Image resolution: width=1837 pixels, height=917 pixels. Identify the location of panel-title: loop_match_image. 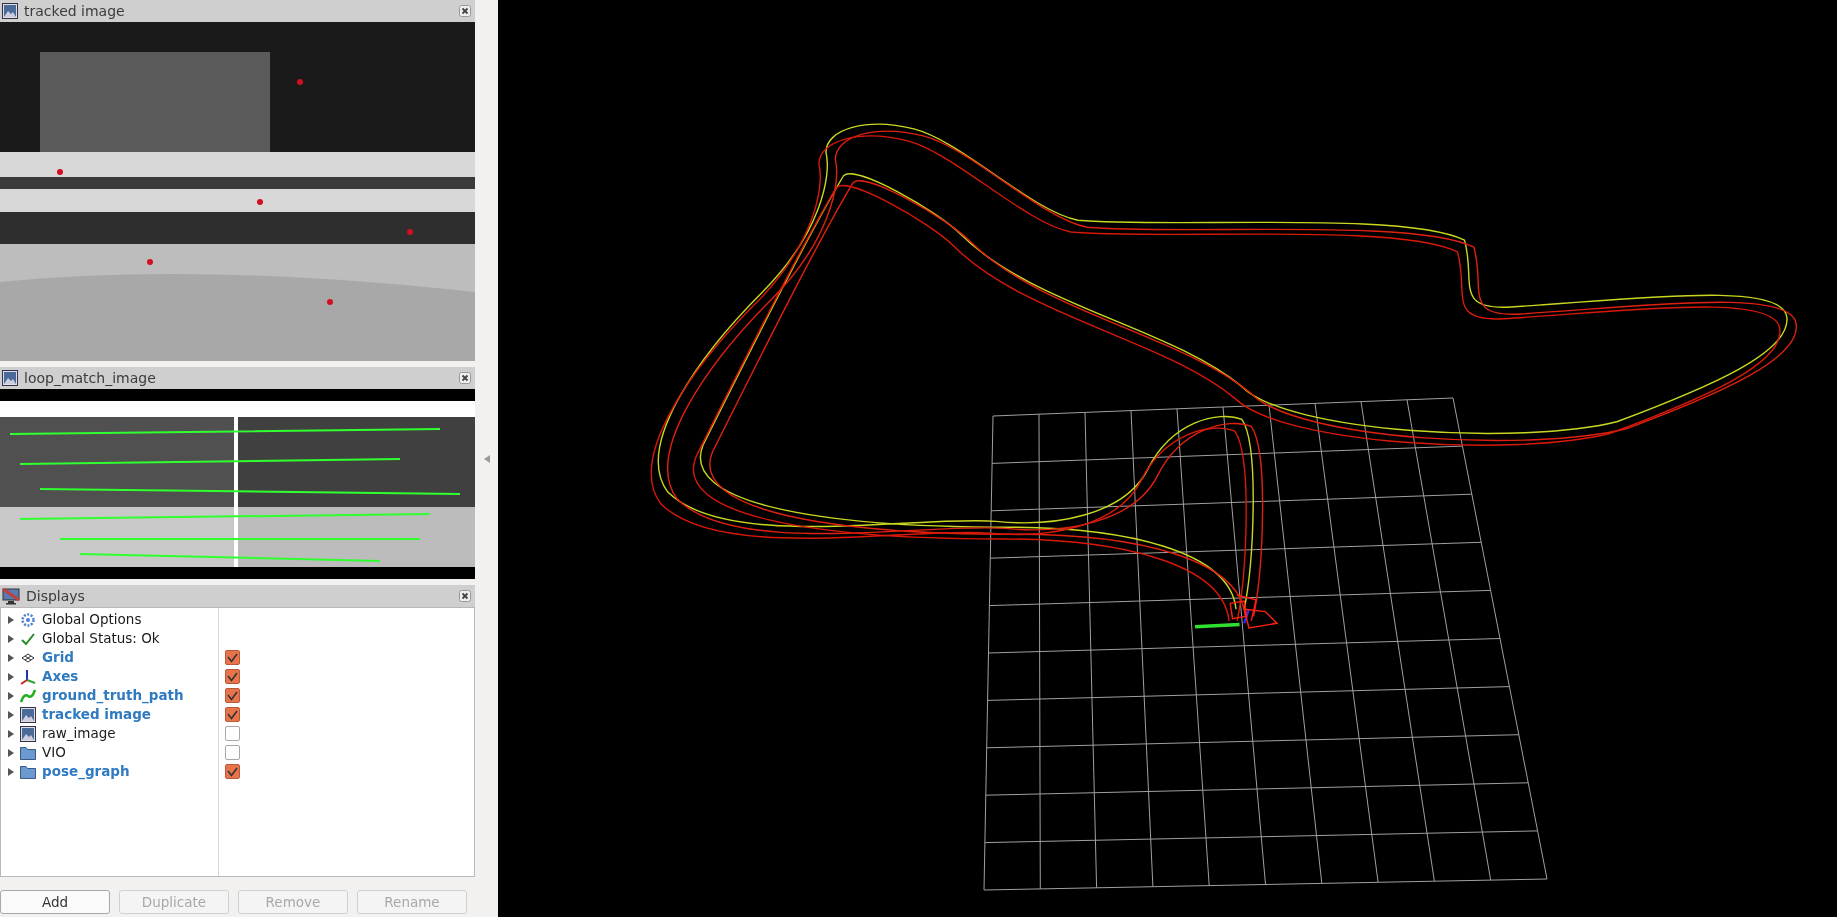
(90, 378).